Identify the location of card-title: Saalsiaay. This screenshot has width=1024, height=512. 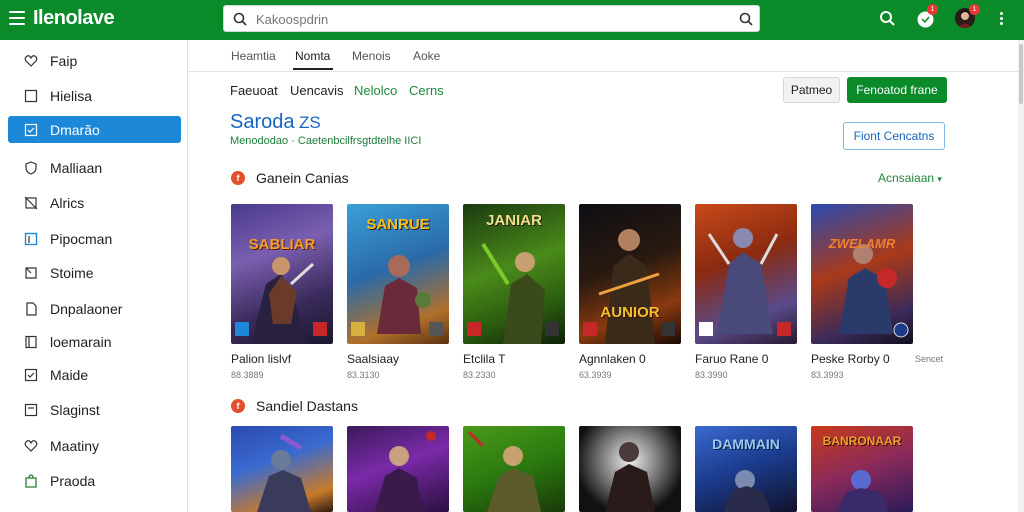
(373, 359).